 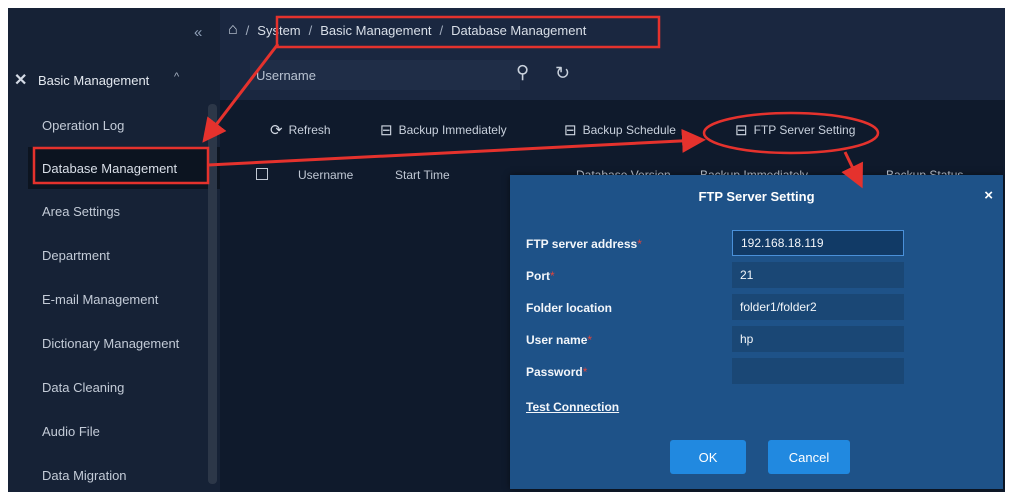 What do you see at coordinates (443, 130) in the screenshot?
I see `backup-immediately-button: ⊟ Backup Immediately` at bounding box center [443, 130].